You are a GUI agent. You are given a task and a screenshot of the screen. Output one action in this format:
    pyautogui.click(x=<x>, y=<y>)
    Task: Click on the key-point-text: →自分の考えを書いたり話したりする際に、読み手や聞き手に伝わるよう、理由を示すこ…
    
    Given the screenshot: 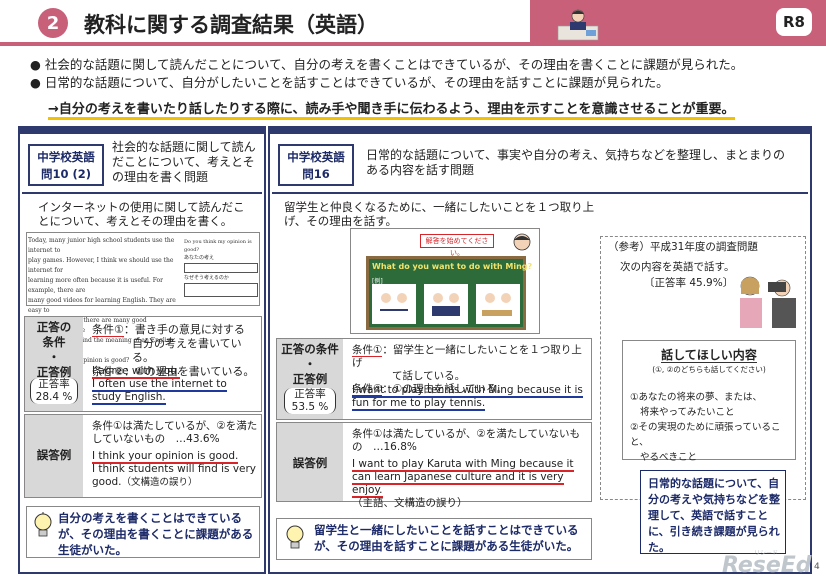 What is the action you would take?
    pyautogui.click(x=391, y=111)
    